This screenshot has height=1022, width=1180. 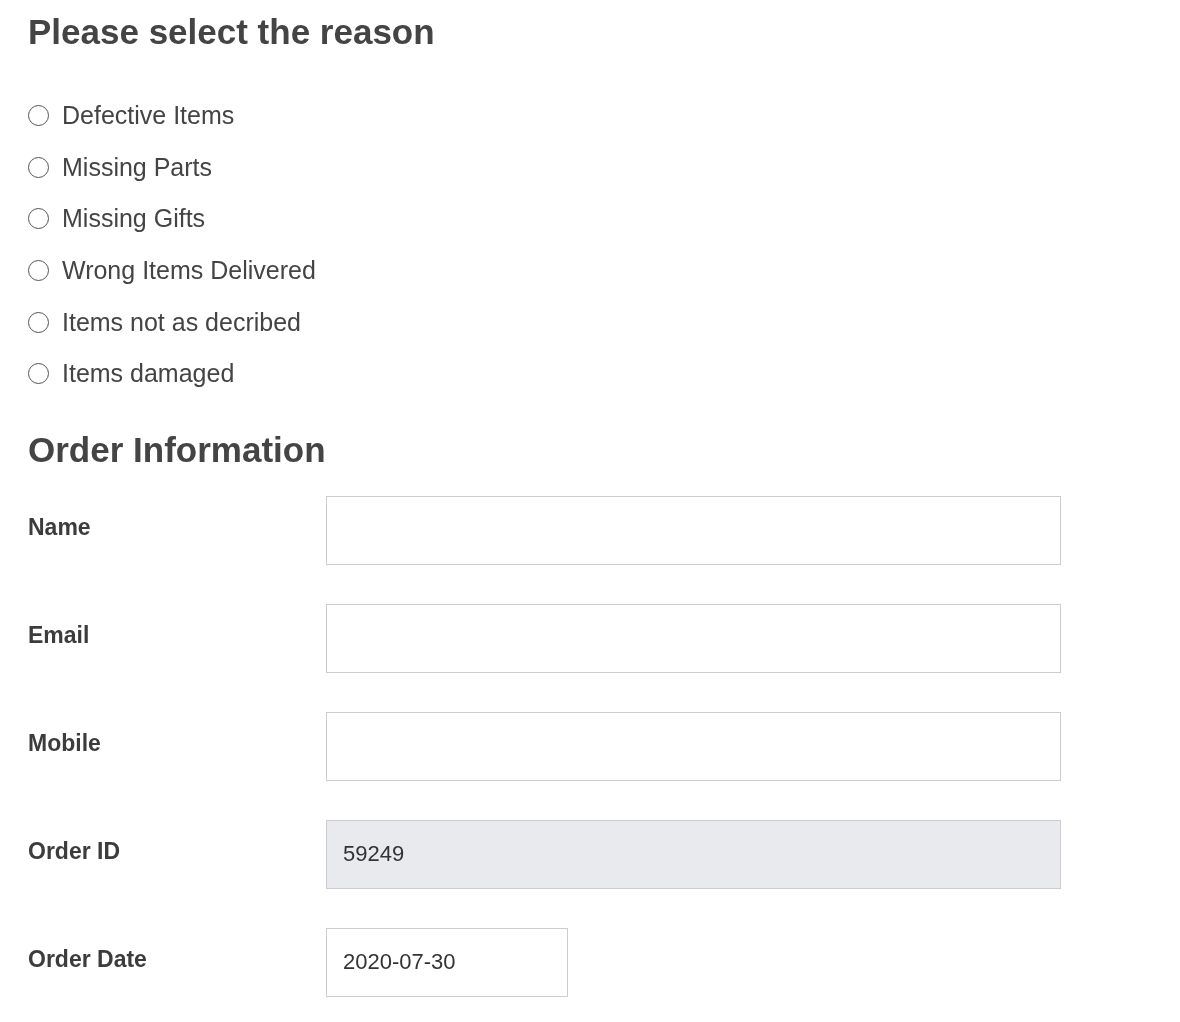 What do you see at coordinates (148, 374) in the screenshot?
I see `radio-label: Items damaged` at bounding box center [148, 374].